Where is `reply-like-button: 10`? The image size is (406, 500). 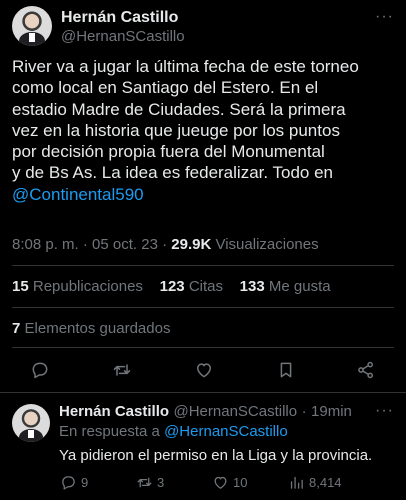
reply-like-button: 10 is located at coordinates (229, 482).